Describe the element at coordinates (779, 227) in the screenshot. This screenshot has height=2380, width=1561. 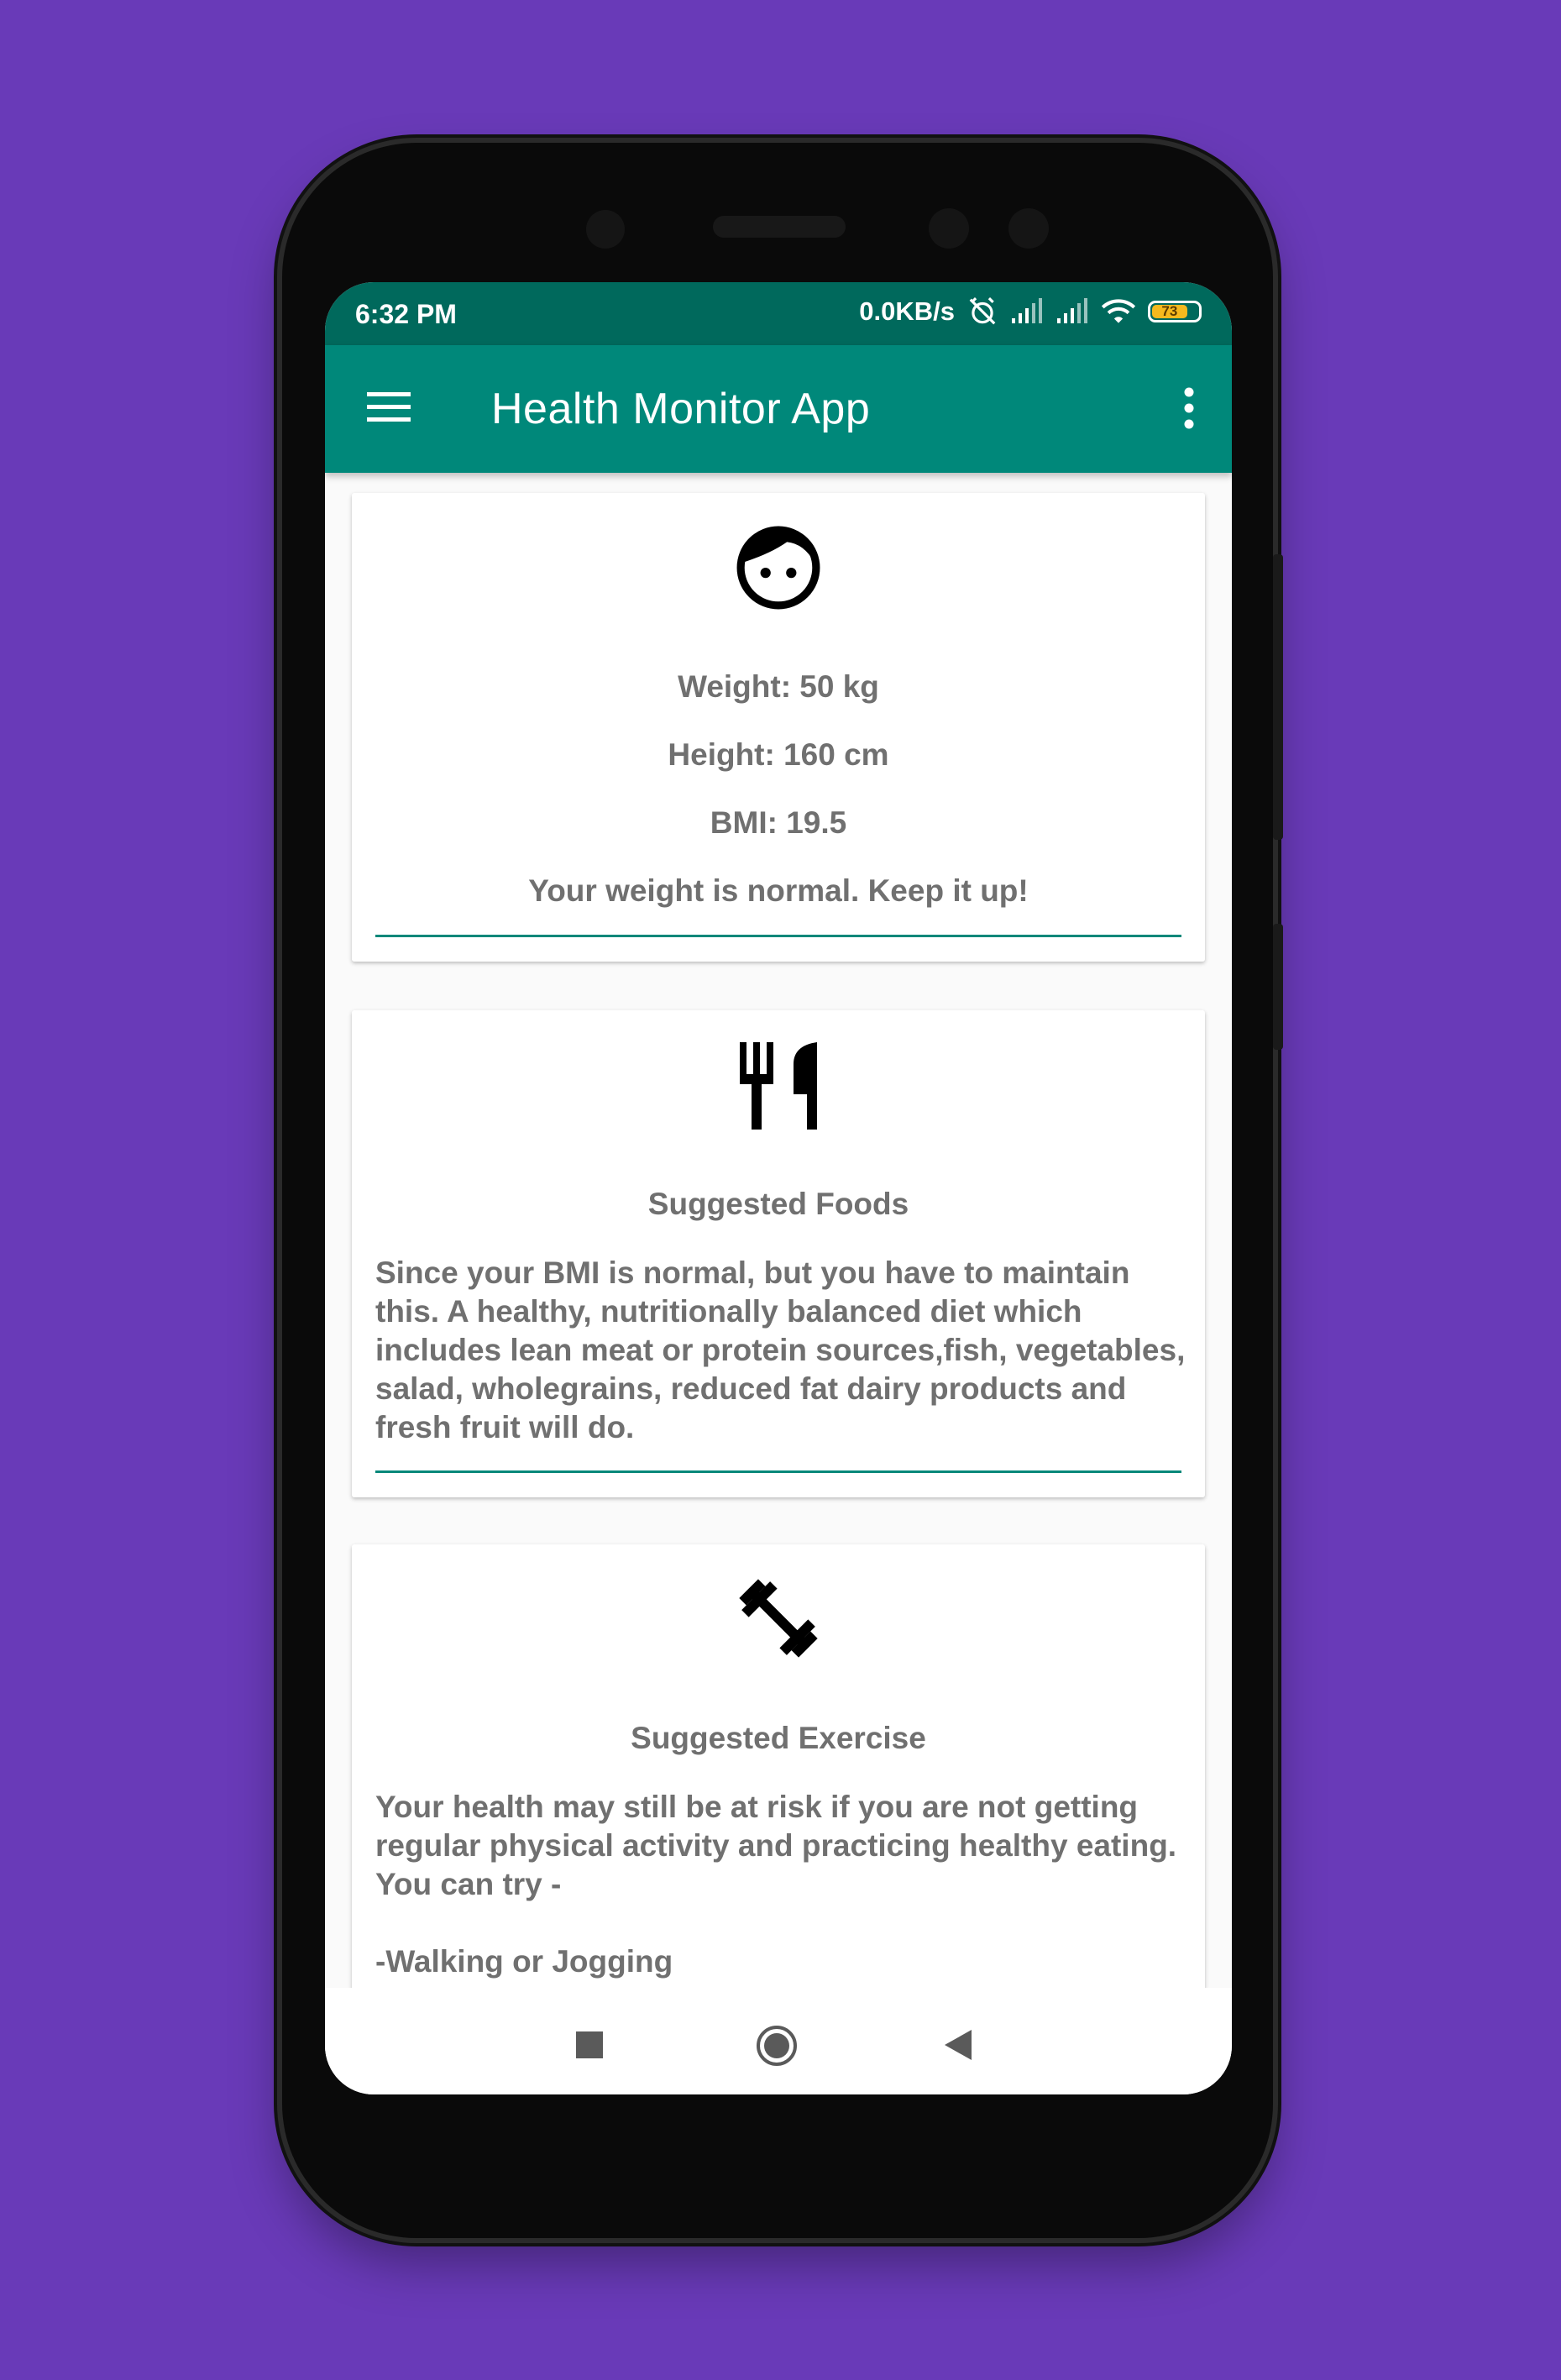
I see `earpiece-speaker` at that location.